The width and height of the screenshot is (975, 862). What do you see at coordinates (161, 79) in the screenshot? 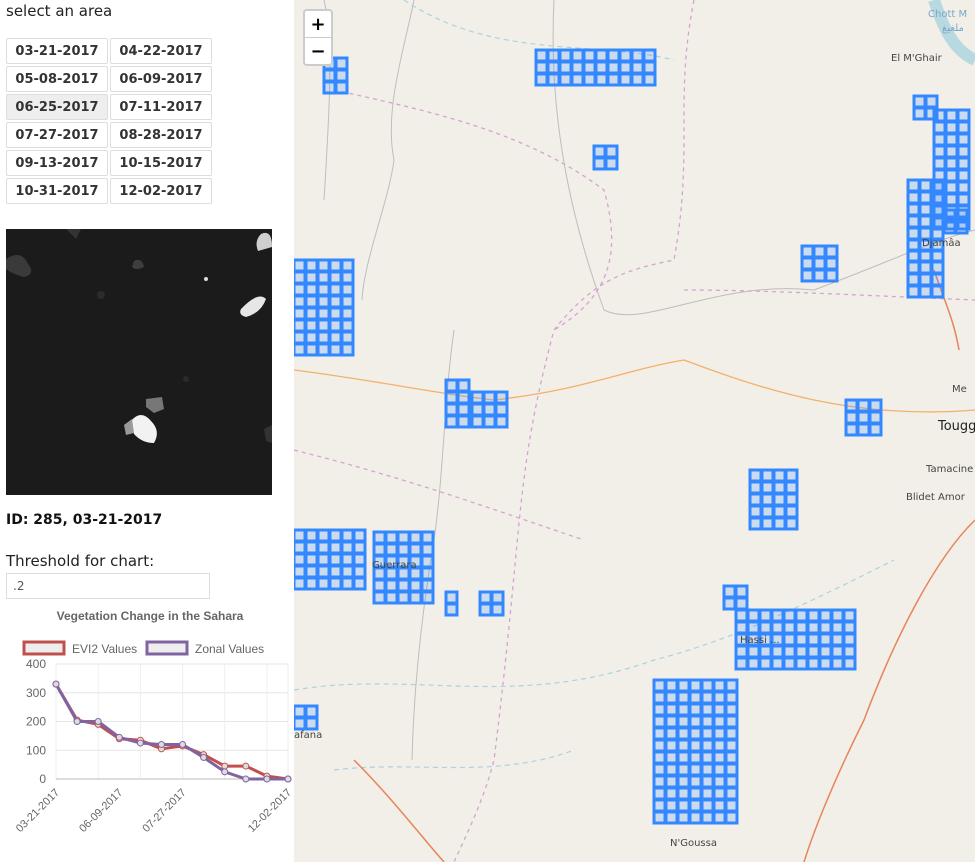
I see `date-button-06-09-2017: 06-09-2017` at bounding box center [161, 79].